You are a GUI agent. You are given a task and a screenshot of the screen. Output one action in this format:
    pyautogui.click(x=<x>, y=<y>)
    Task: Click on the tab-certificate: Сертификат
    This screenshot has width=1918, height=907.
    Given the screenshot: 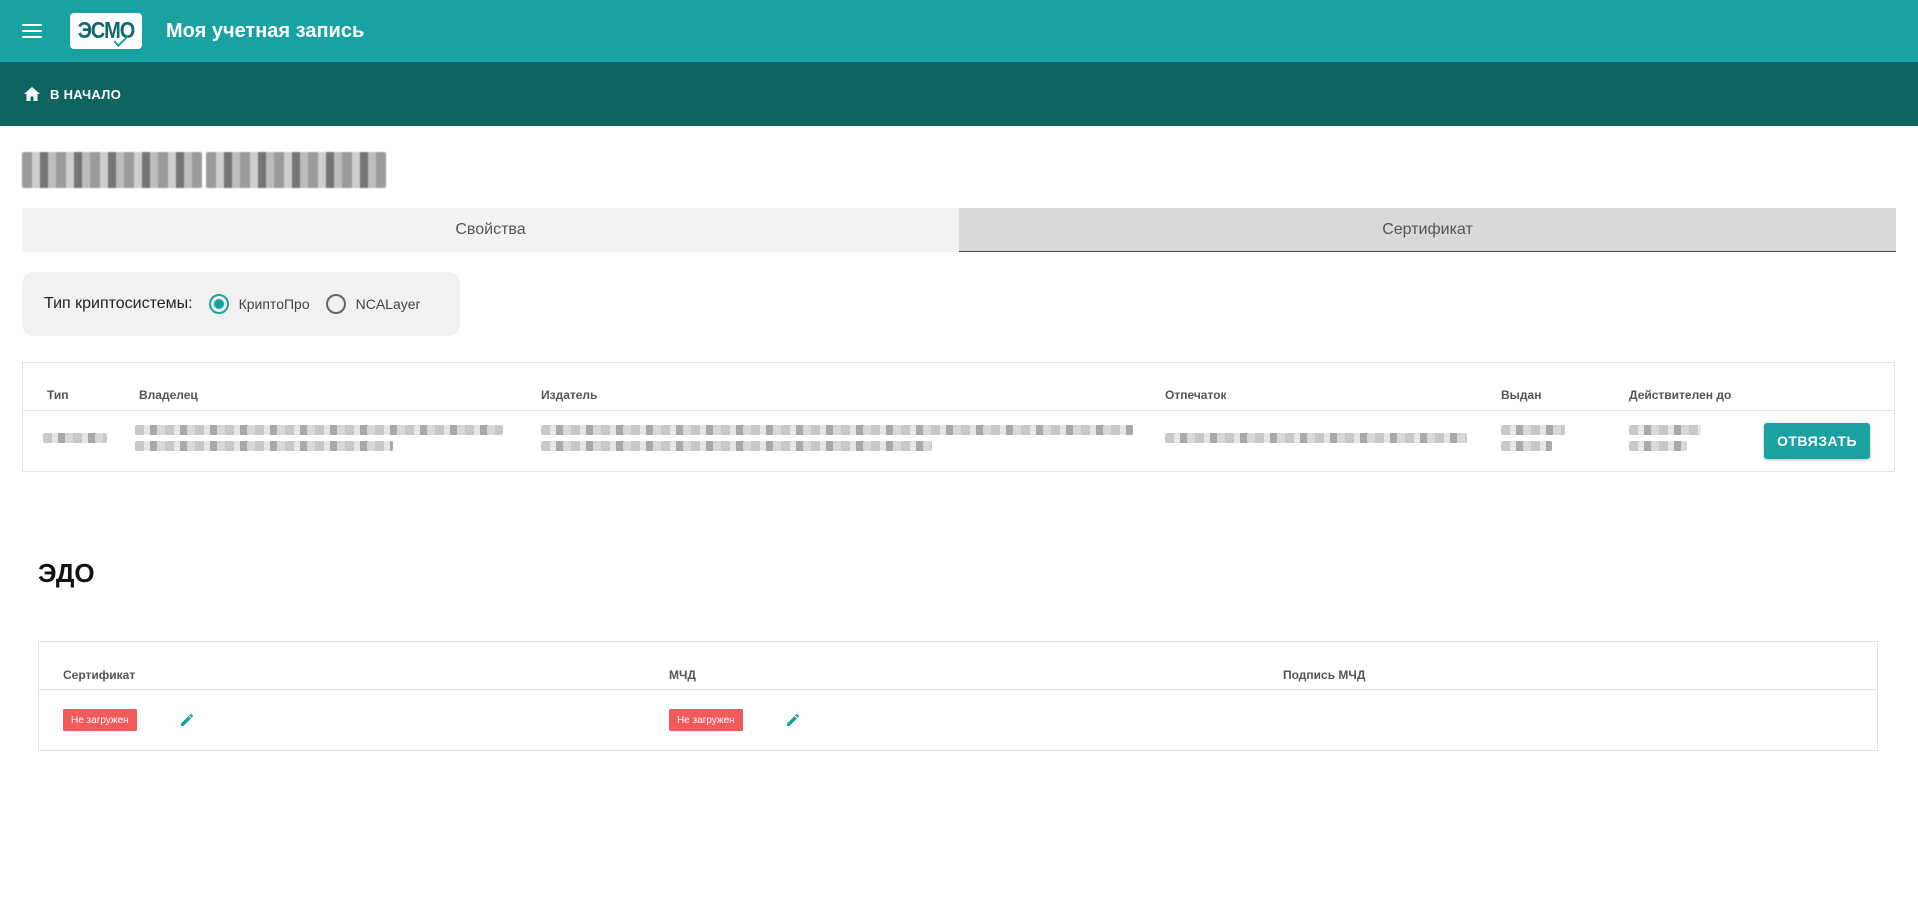 What is the action you would take?
    pyautogui.click(x=1427, y=230)
    